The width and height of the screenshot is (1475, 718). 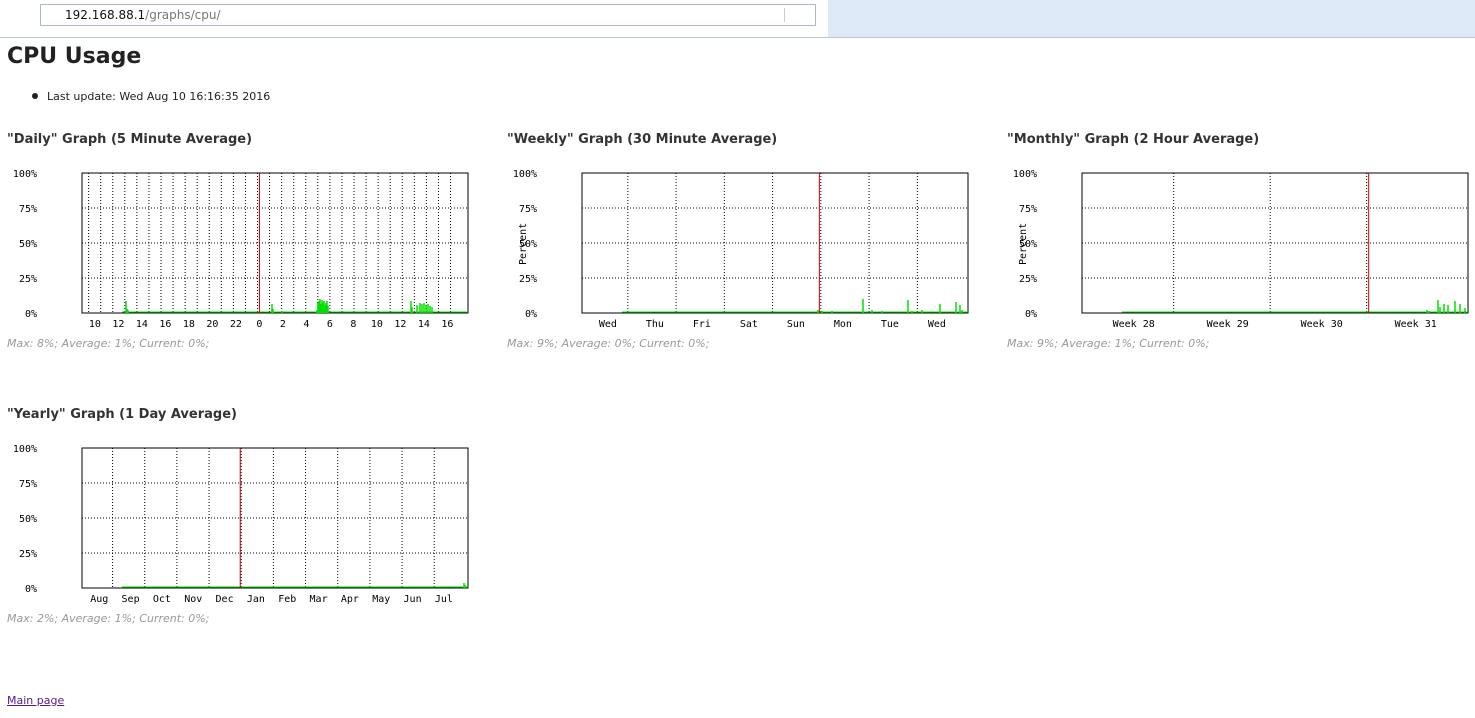 What do you see at coordinates (1134, 324) in the screenshot?
I see `x-tick-label: Week 28` at bounding box center [1134, 324].